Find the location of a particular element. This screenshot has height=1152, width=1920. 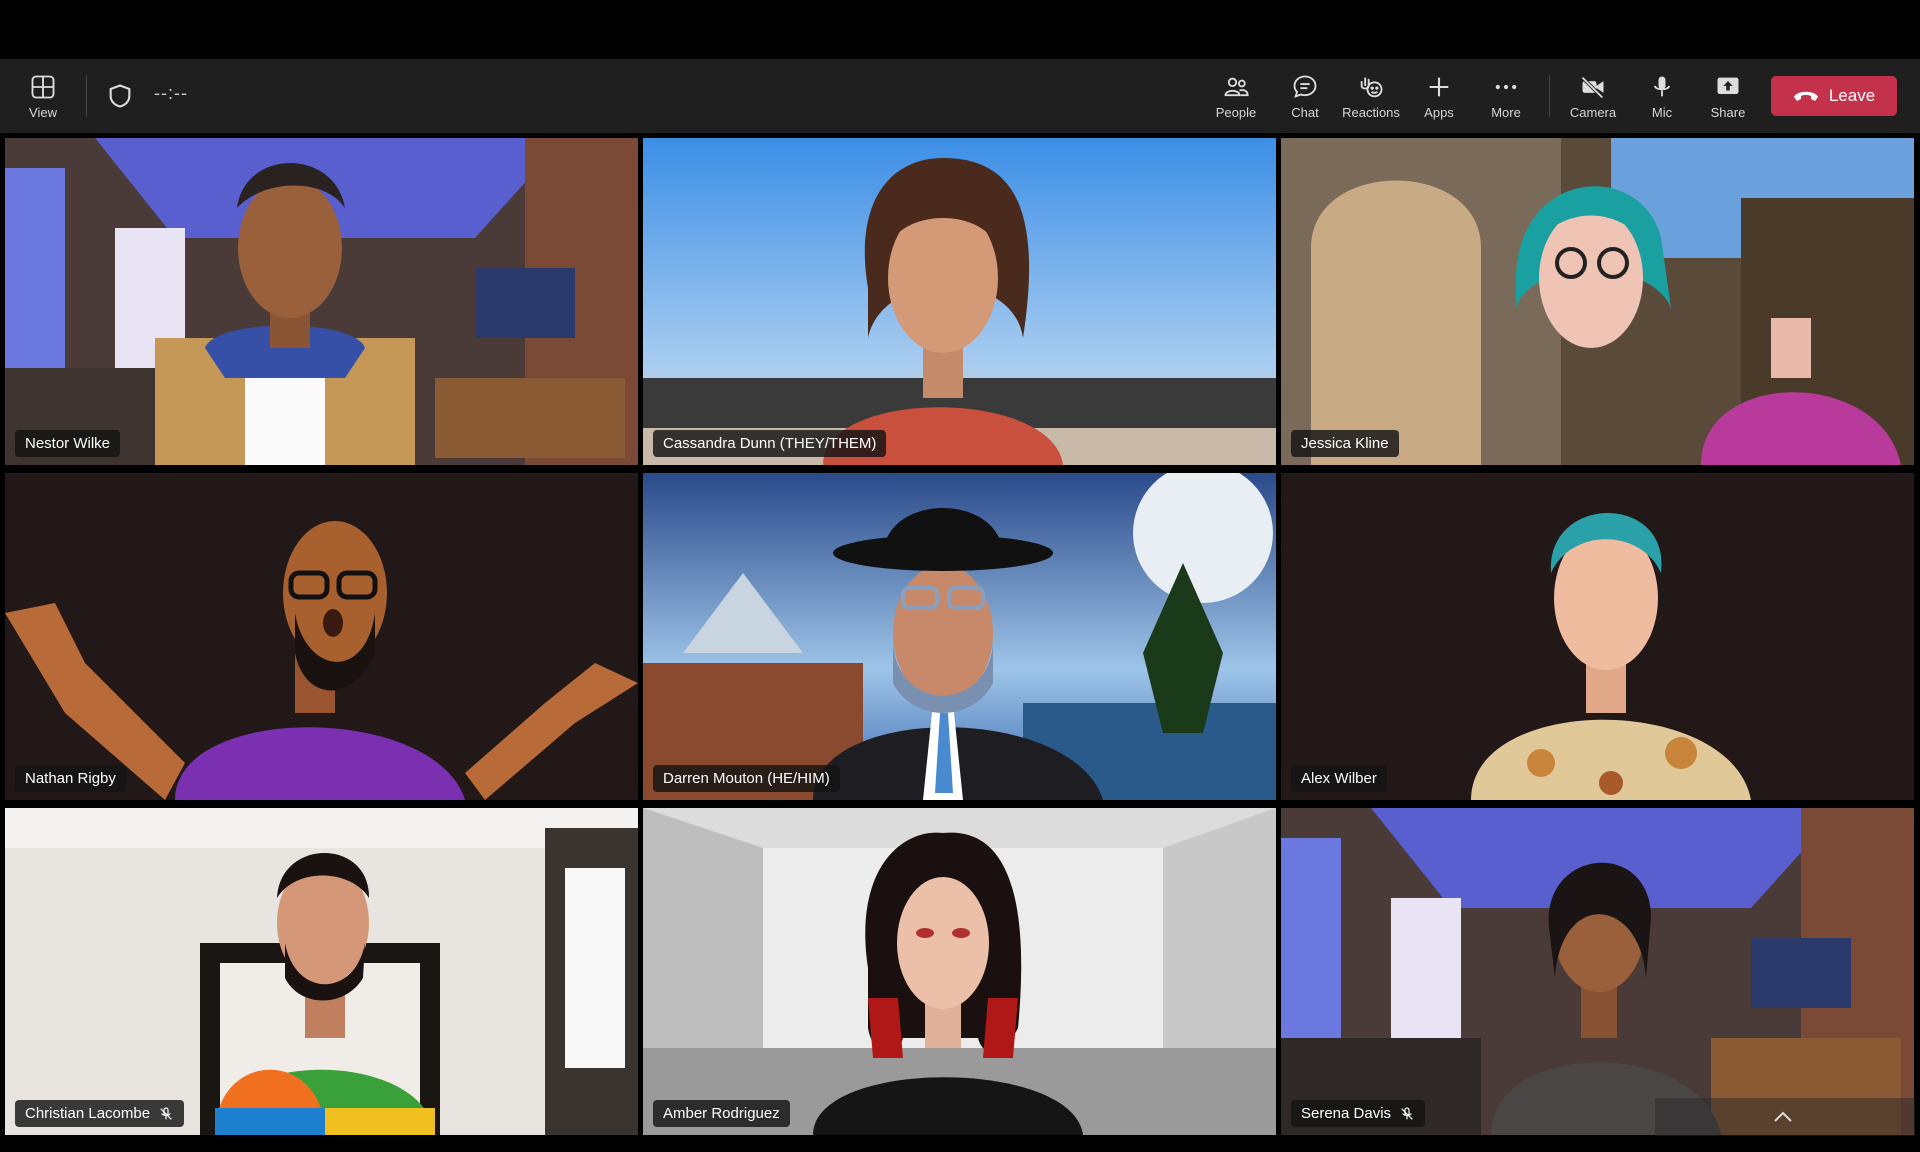

participant-tile-nathan-rigby: Nathan Rigby is located at coordinates (321, 636).